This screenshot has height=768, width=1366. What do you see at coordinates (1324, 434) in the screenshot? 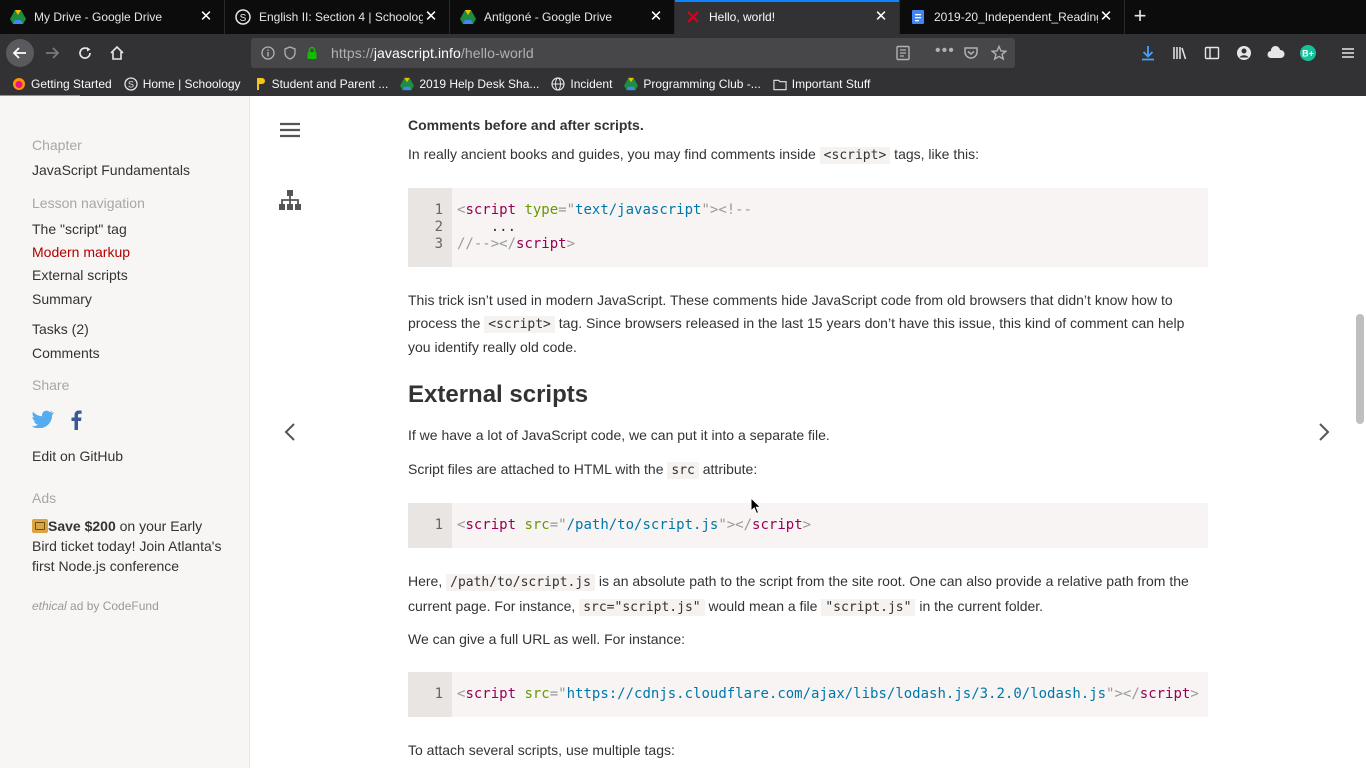
I see `next-lesson-arrow-icon` at bounding box center [1324, 434].